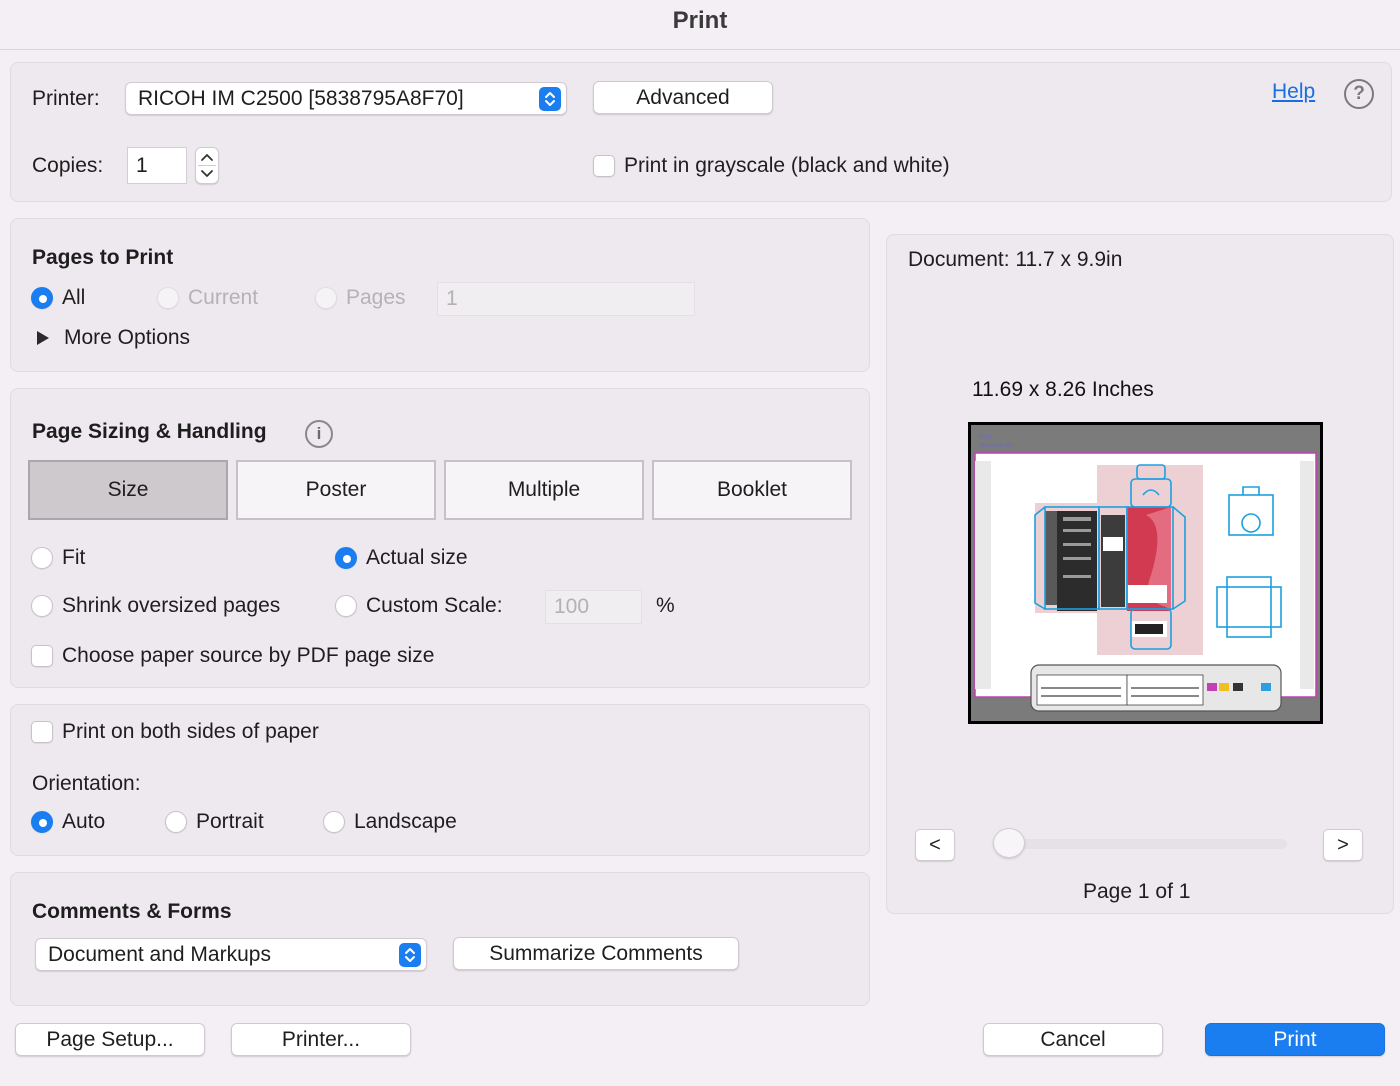  What do you see at coordinates (1137, 891) in the screenshot?
I see `page-status-label: Page 1 of 1` at bounding box center [1137, 891].